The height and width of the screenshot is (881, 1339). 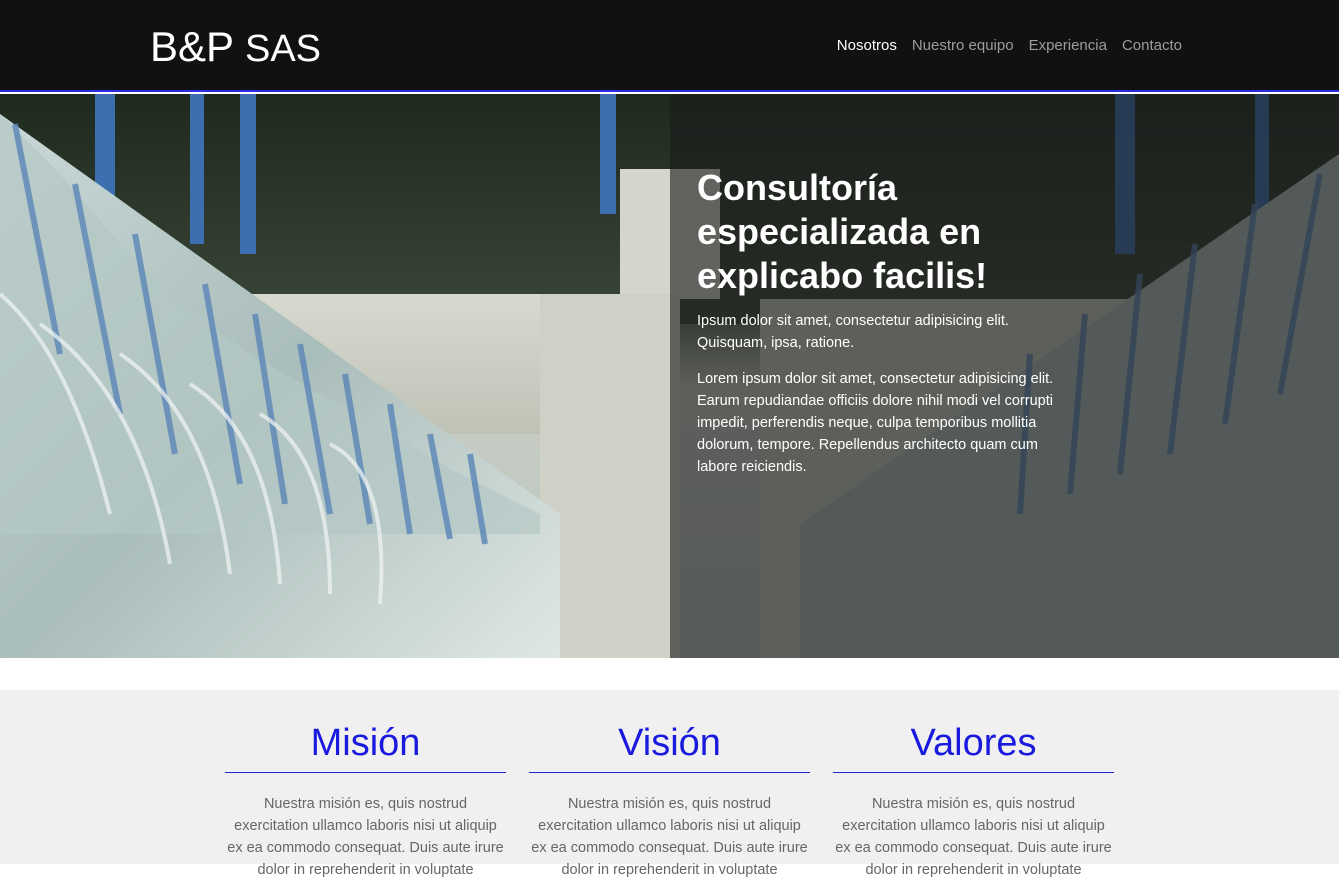 What do you see at coordinates (1152, 46) in the screenshot?
I see `nav-link-contacto: Contacto` at bounding box center [1152, 46].